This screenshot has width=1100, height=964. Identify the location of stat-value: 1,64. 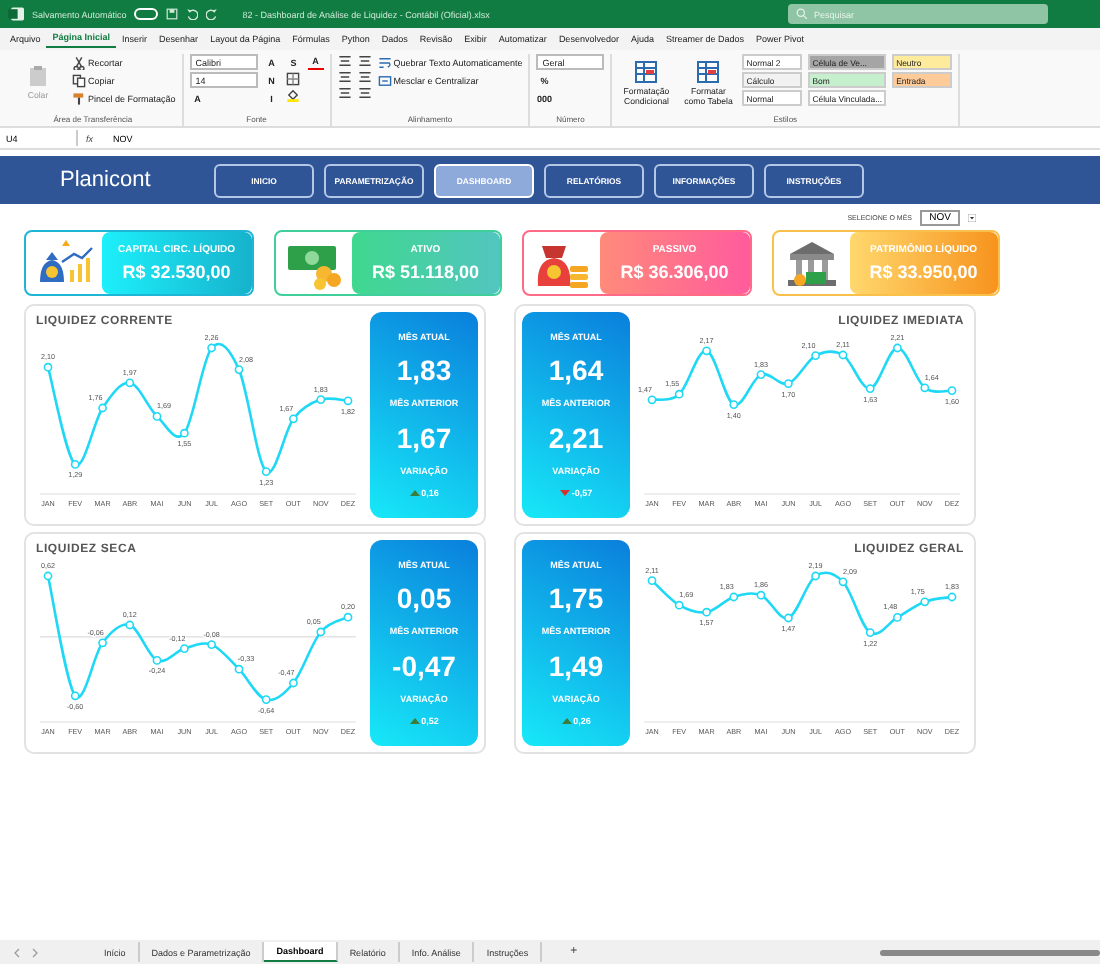
(576, 370).